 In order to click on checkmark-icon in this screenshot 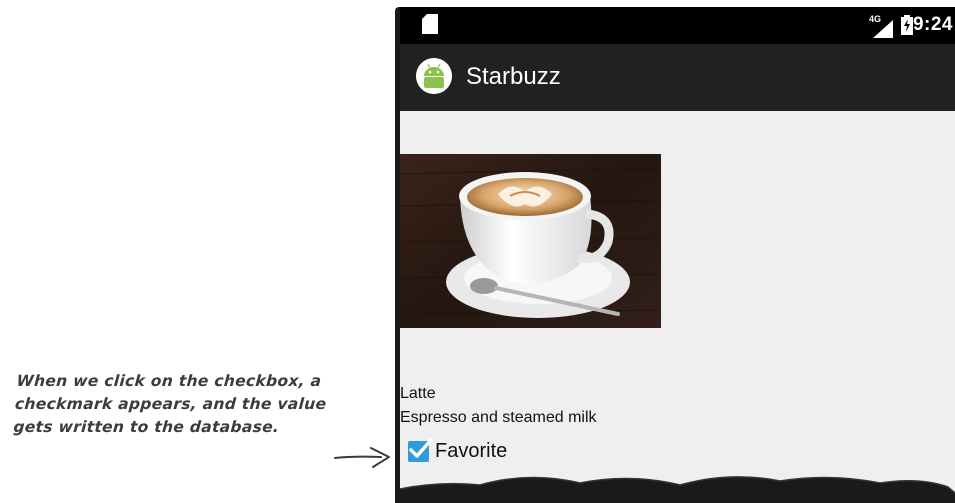, I will do `click(421, 447)`.